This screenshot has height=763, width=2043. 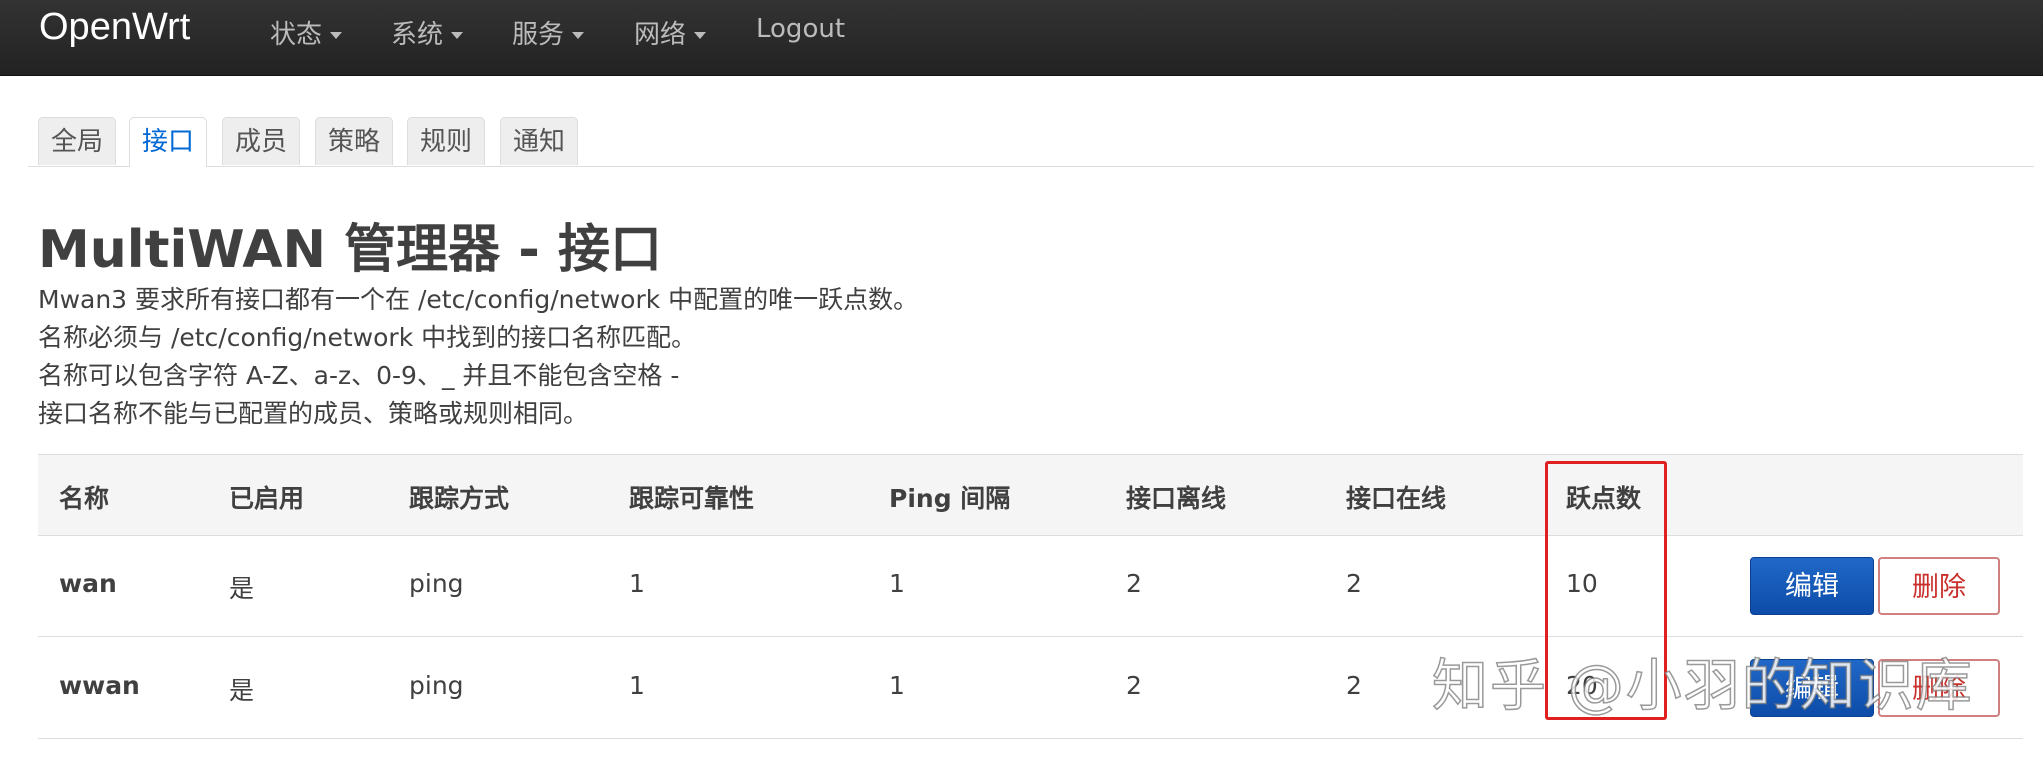 I want to click on description-line: 名称必须与 /etc/config/network 中找到的接口名称匹配。, so click(x=367, y=337).